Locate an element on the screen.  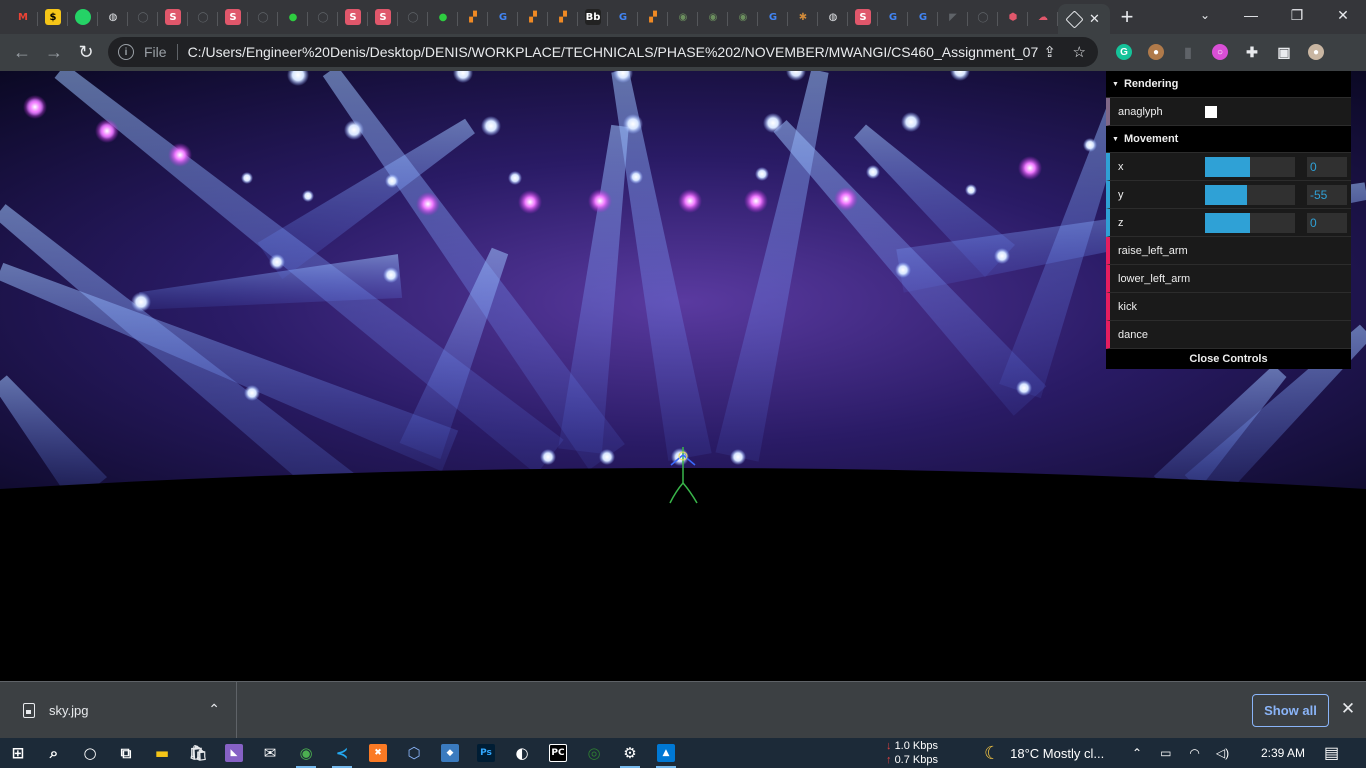
minimize-button: — is located at coordinates (1251, 15).